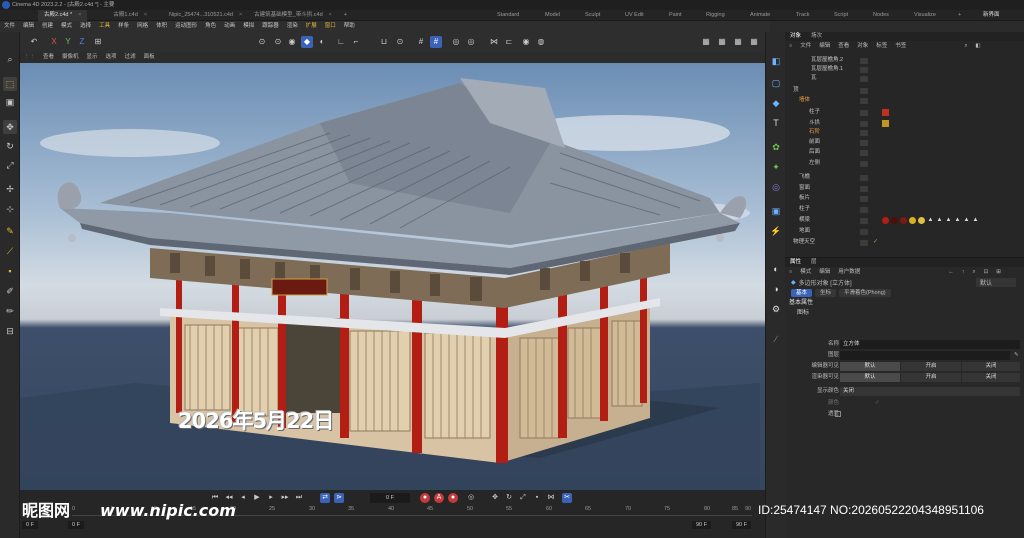 The height and width of the screenshot is (538, 1024). Describe the element at coordinates (523, 498) in the screenshot. I see `scale-key-icon: ⤢` at that location.